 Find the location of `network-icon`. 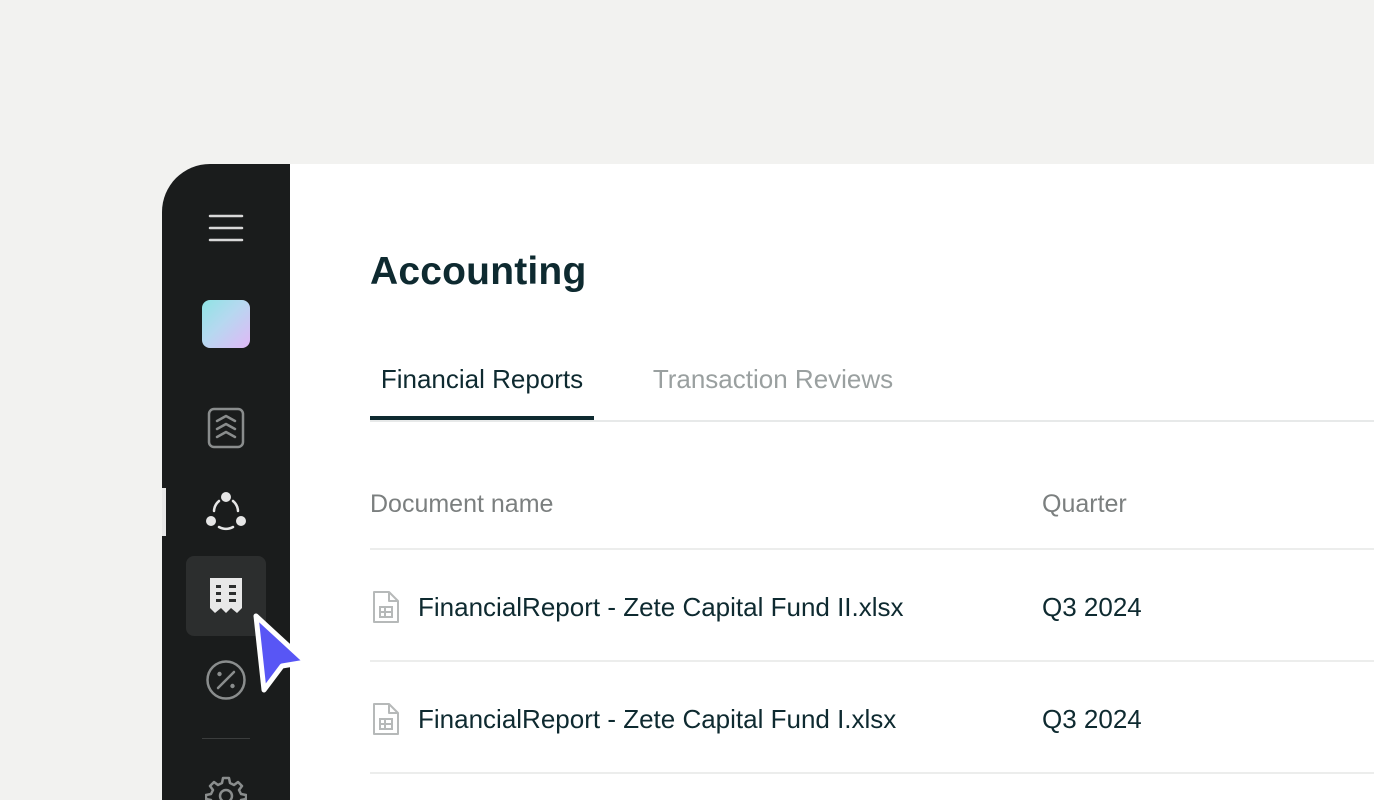

network-icon is located at coordinates (226, 511).